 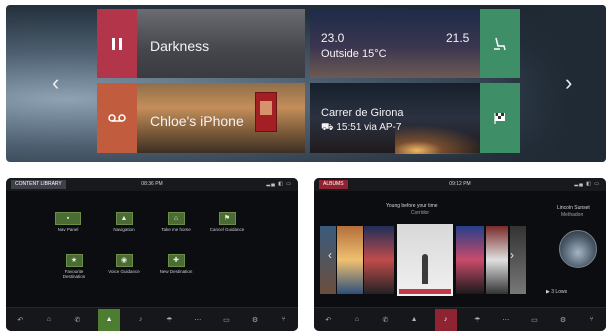 What do you see at coordinates (572, 215) in the screenshot?
I see `side-album-artist: Methadon` at bounding box center [572, 215].